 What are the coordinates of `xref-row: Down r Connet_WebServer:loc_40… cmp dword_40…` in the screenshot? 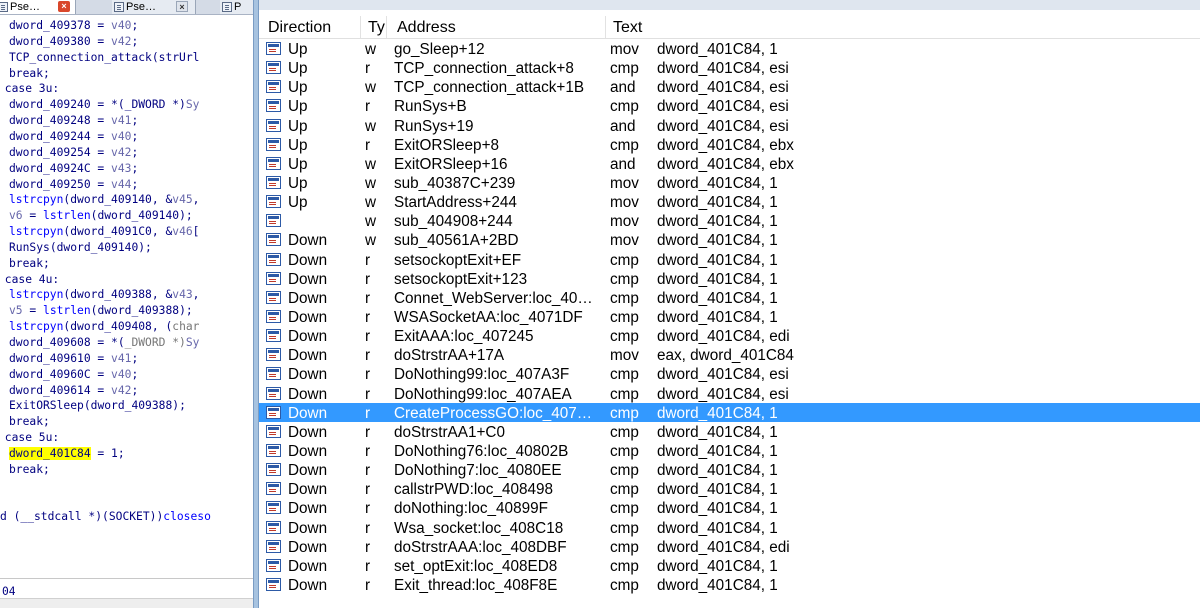 It's located at (729, 297).